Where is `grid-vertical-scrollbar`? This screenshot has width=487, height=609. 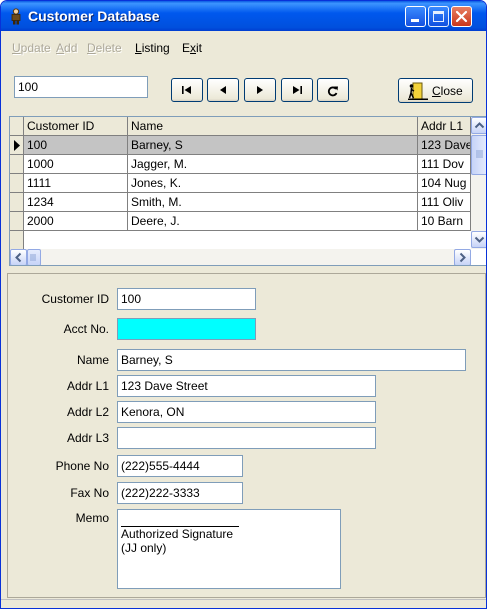 grid-vertical-scrollbar is located at coordinates (478, 183).